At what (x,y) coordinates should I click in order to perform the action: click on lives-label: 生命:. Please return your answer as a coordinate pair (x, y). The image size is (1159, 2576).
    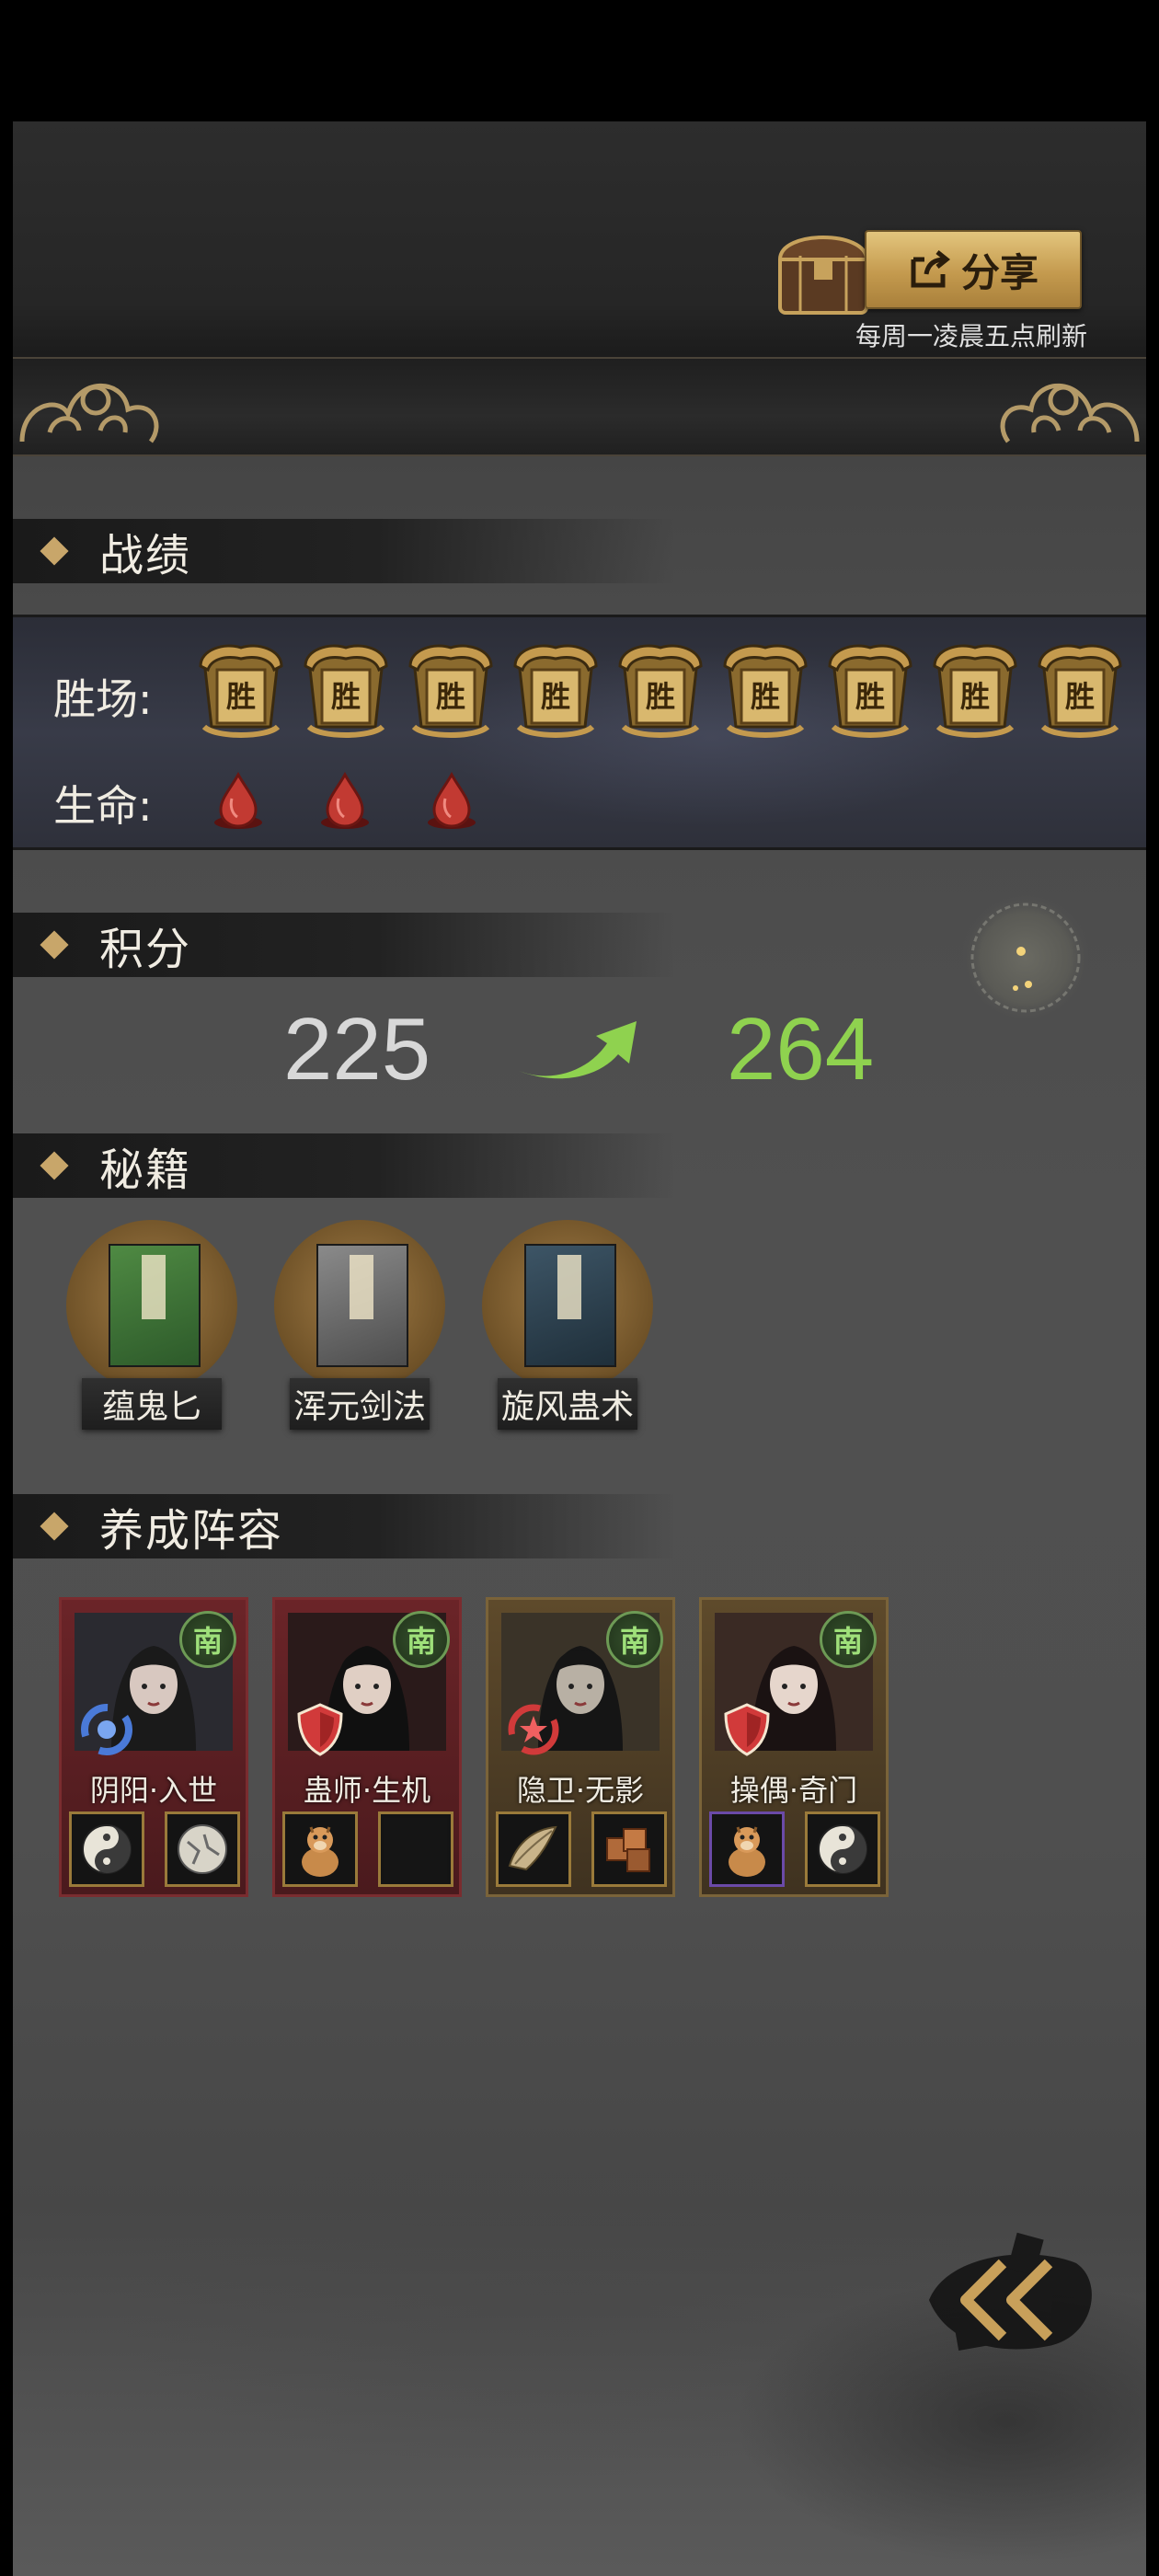
    Looking at the image, I should click on (103, 806).